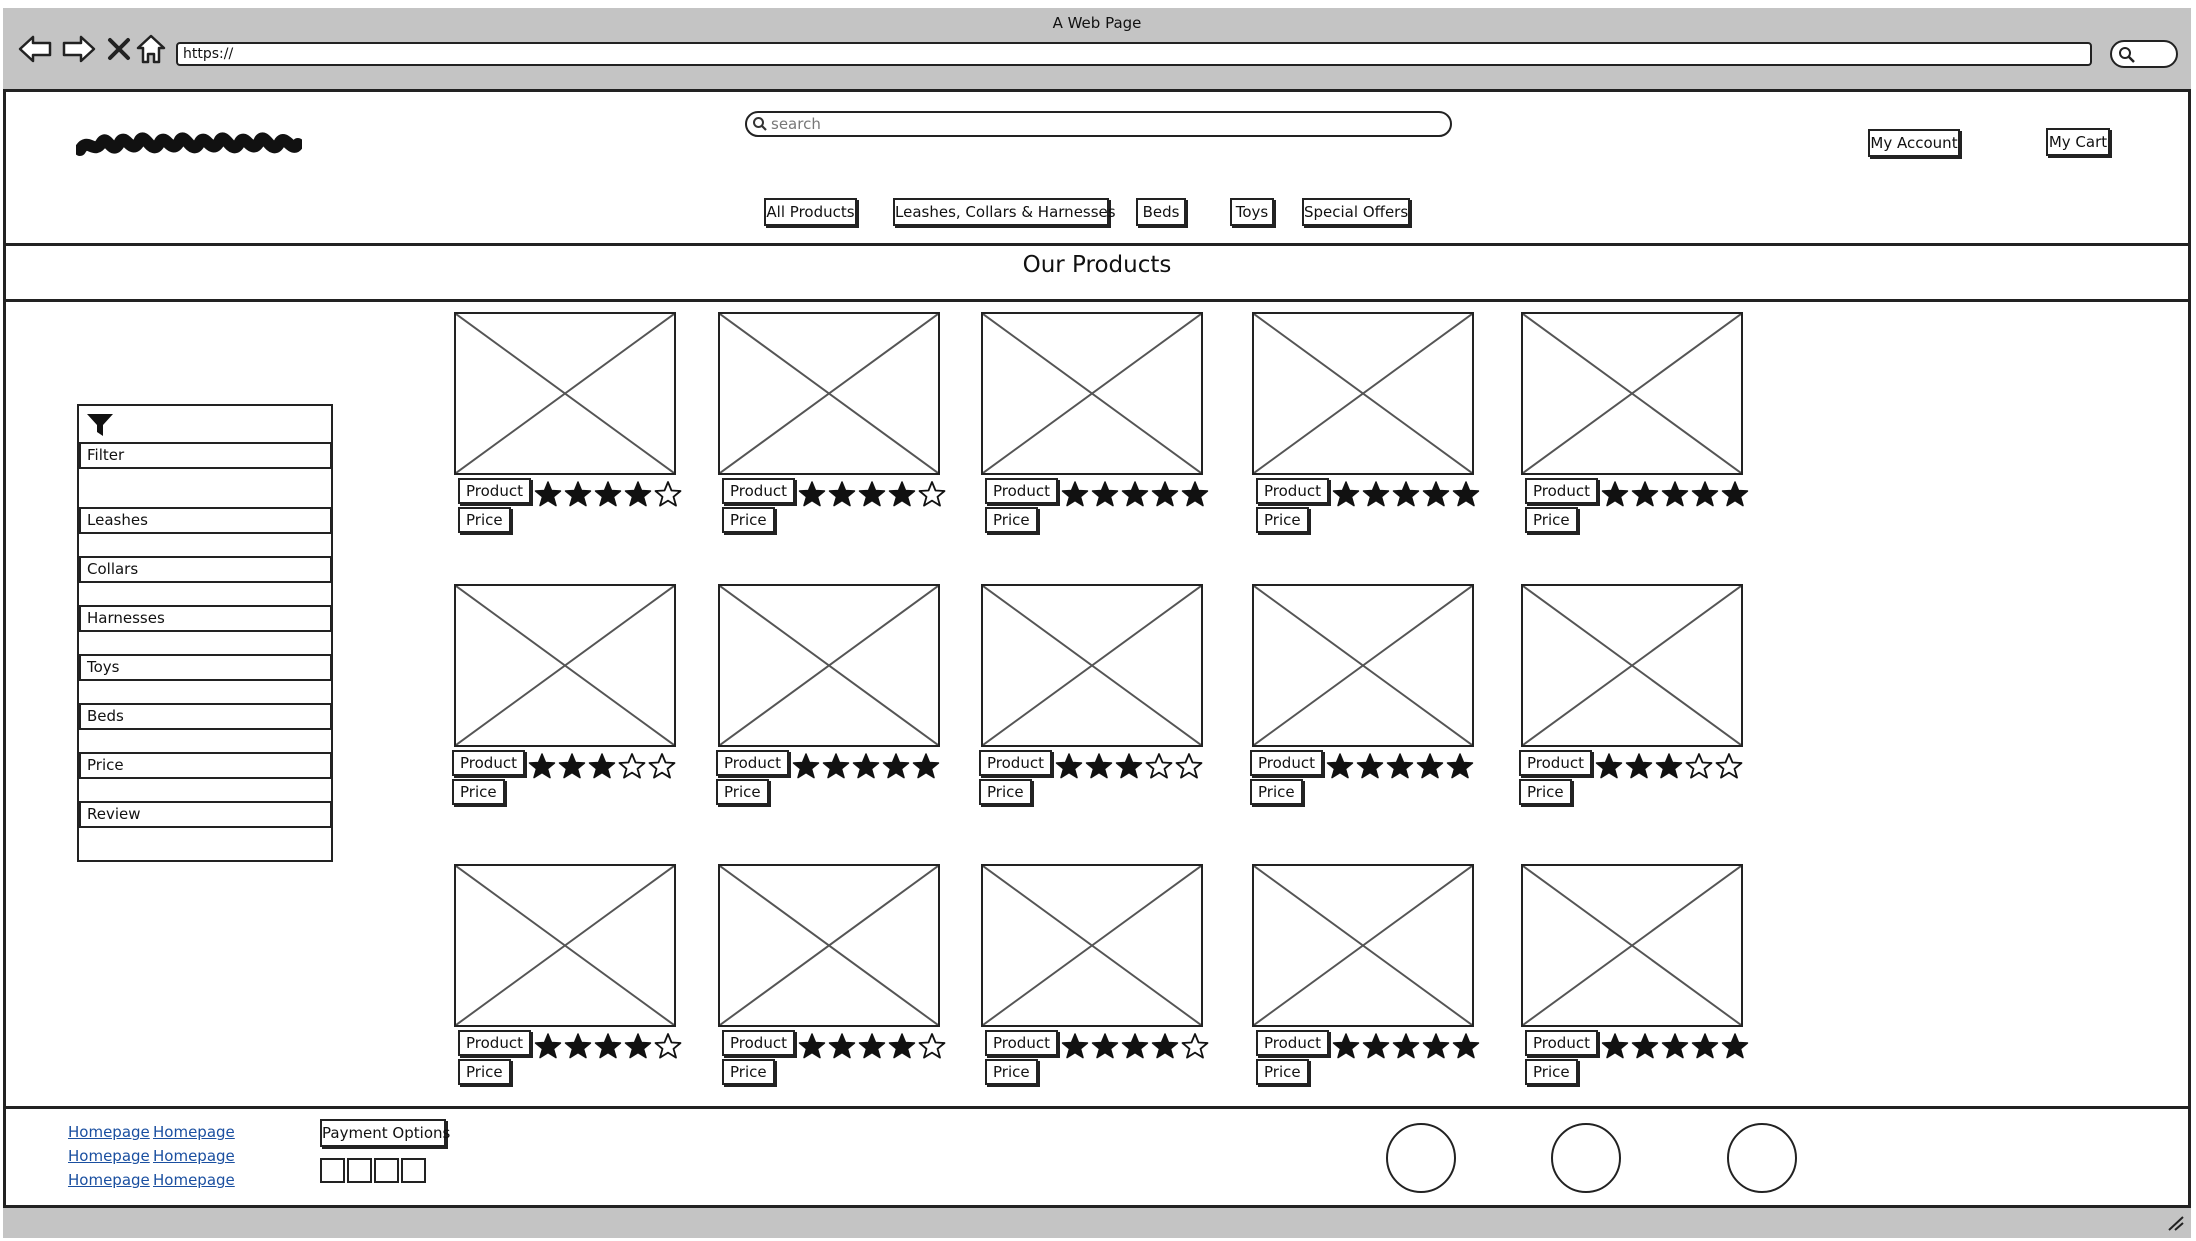  Describe the element at coordinates (205, 520) in the screenshot. I see `filter-item-leashes: Leashes` at that location.